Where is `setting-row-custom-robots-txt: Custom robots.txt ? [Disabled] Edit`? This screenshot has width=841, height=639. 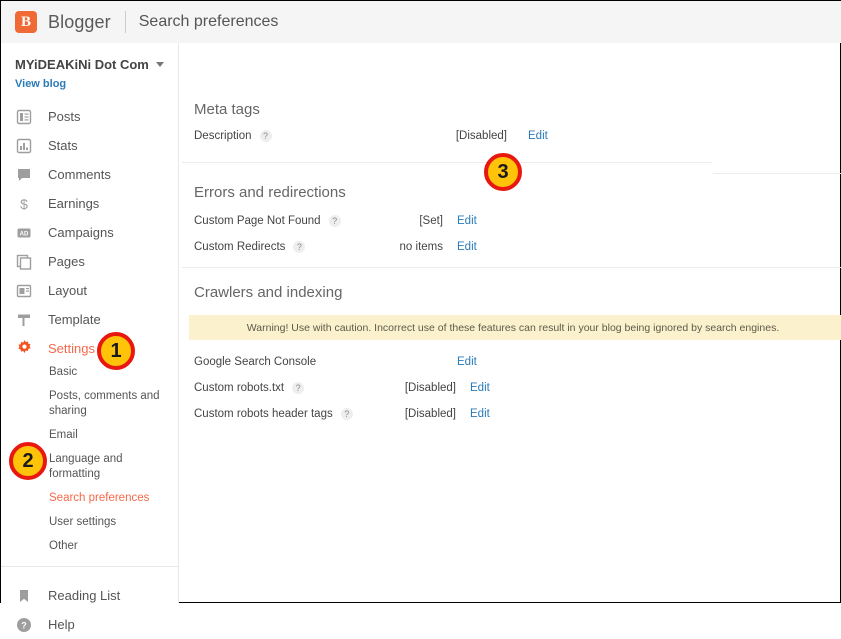
setting-row-custom-robots-txt: Custom robots.txt ? [Disabled] Edit is located at coordinates (404, 388).